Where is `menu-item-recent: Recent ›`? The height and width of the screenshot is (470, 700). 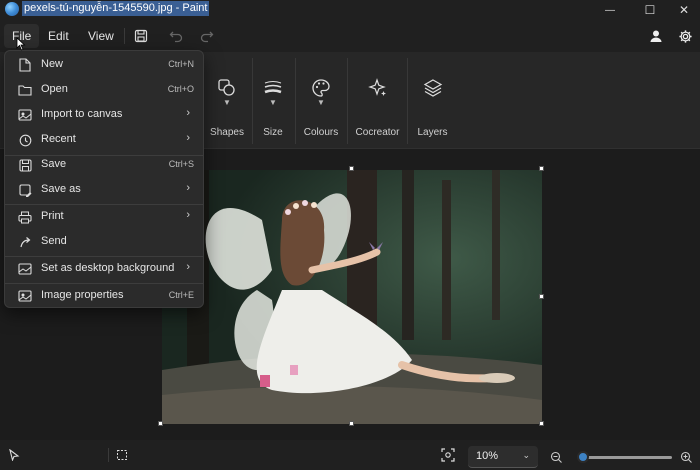 menu-item-recent: Recent › is located at coordinates (104, 140).